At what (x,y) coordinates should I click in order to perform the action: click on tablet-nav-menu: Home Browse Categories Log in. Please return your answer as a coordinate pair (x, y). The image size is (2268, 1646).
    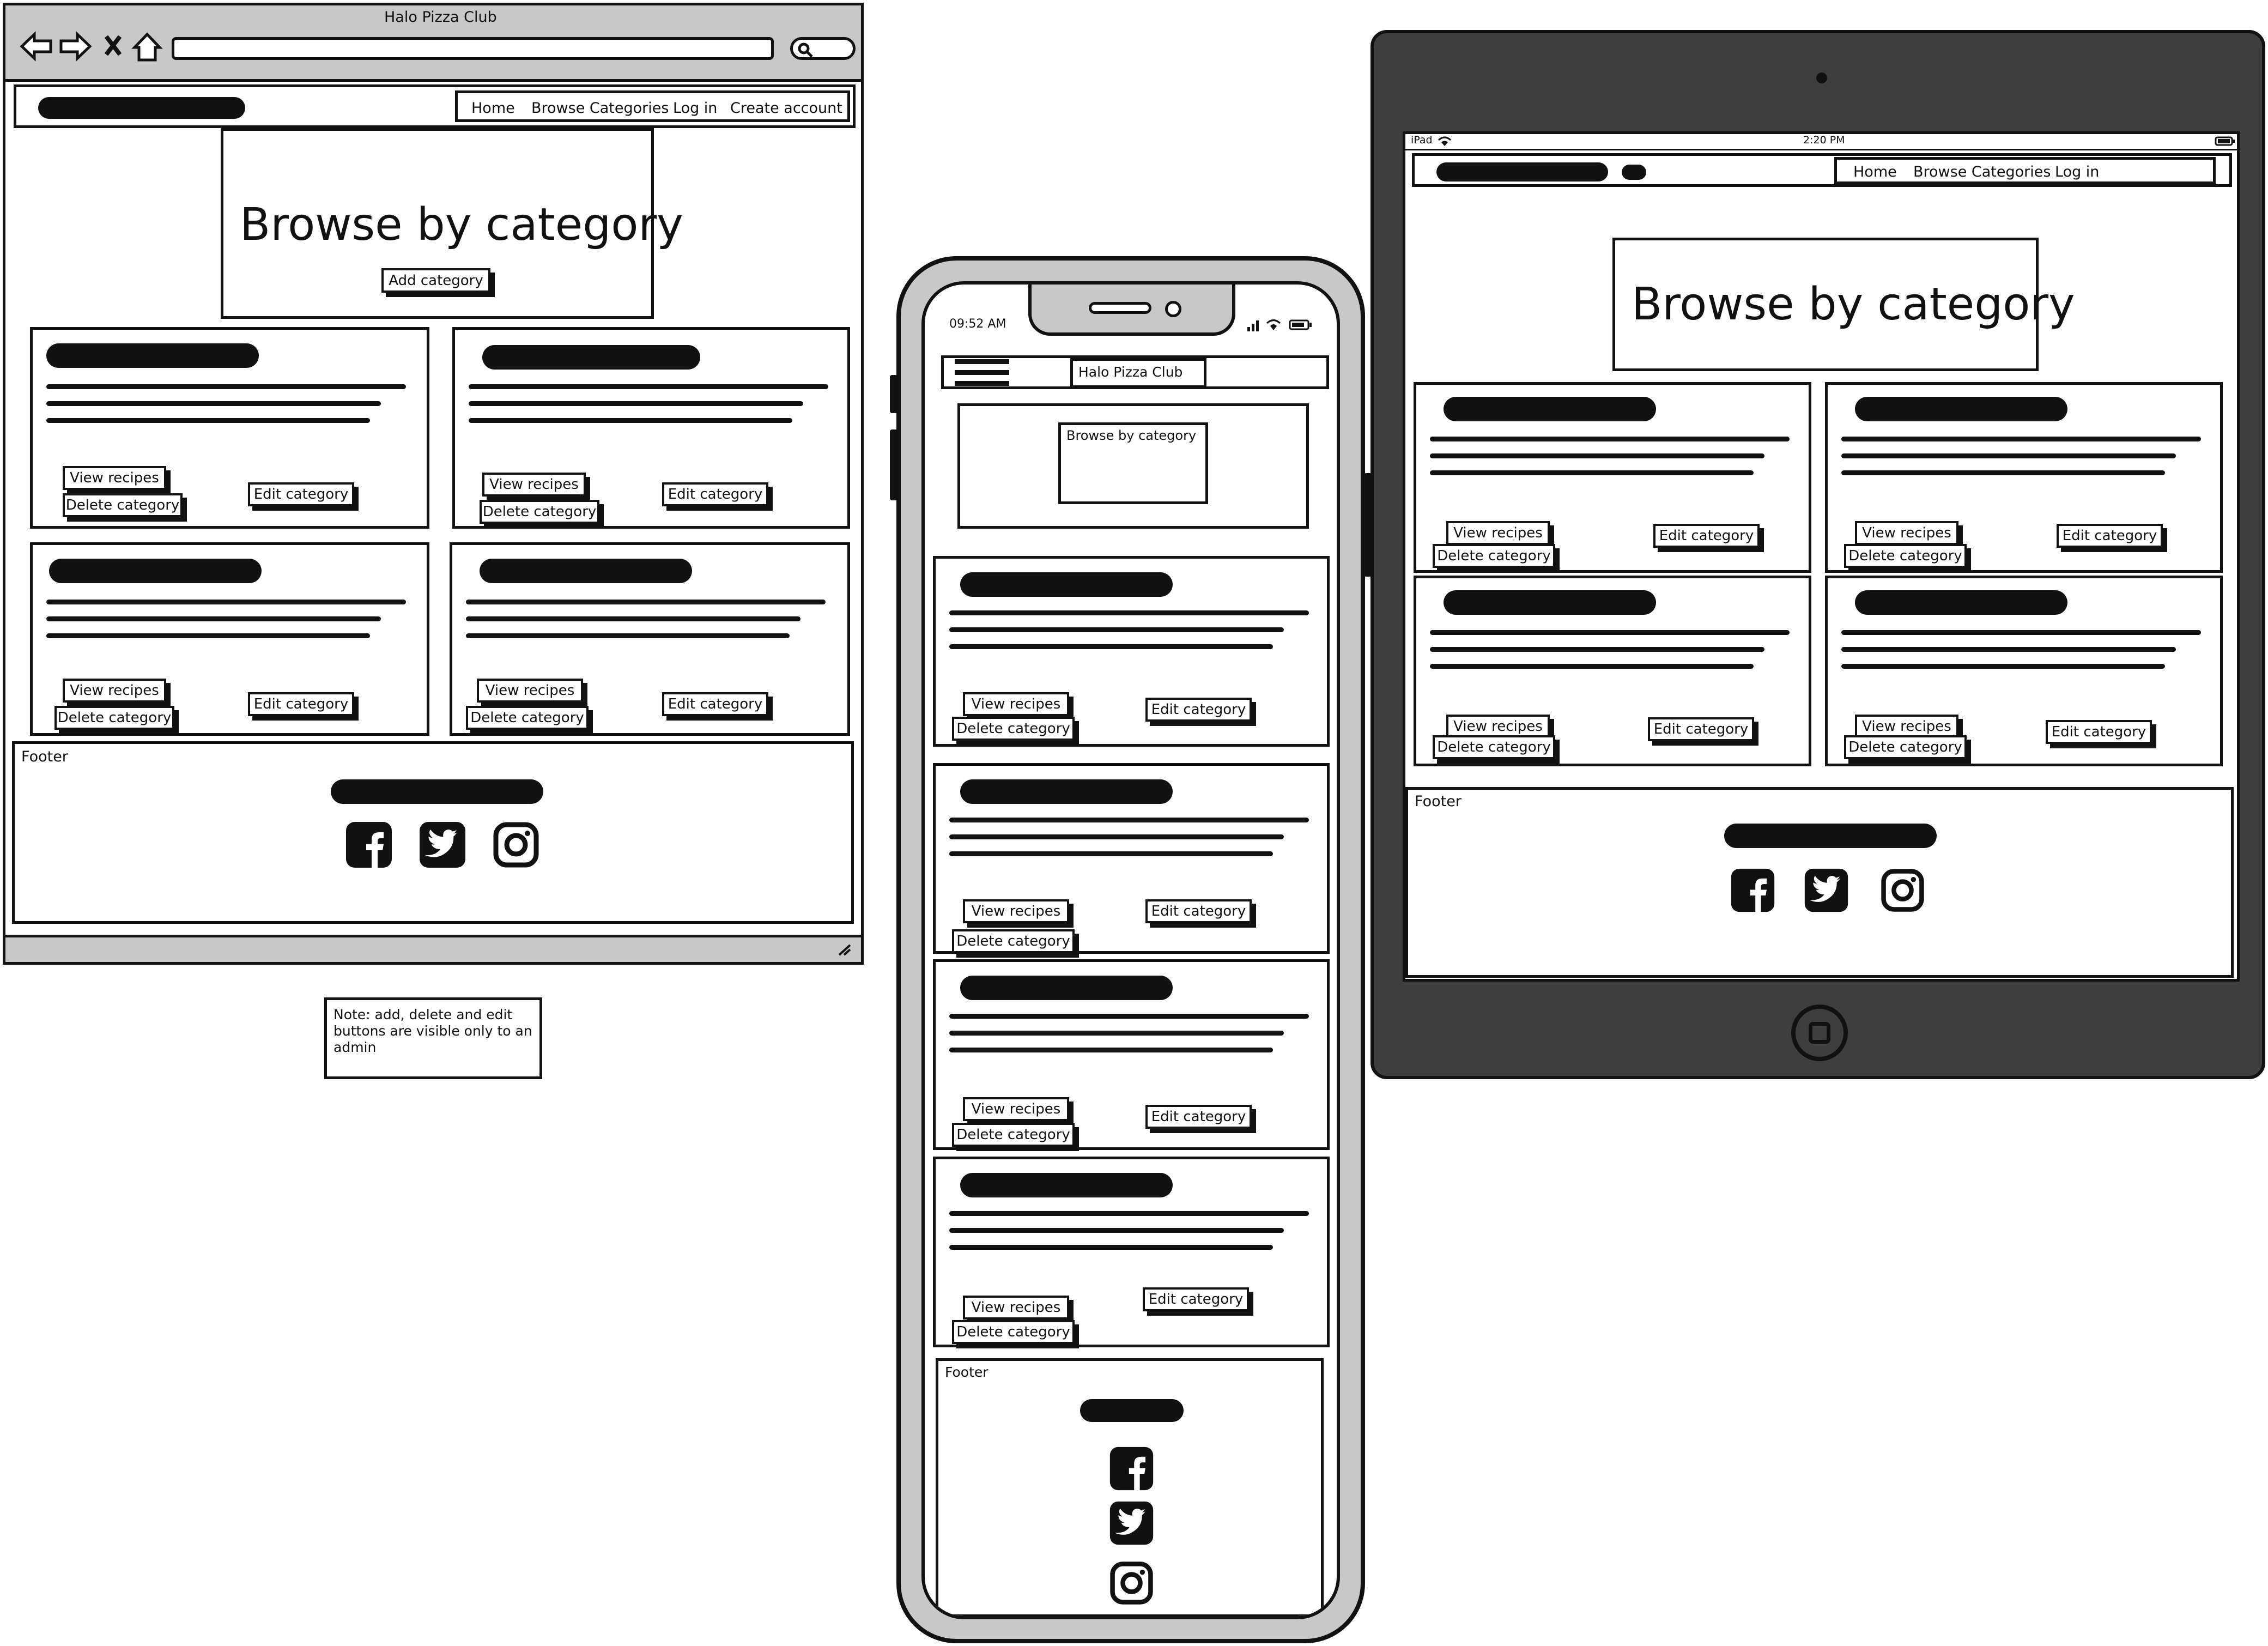
    Looking at the image, I should click on (2025, 170).